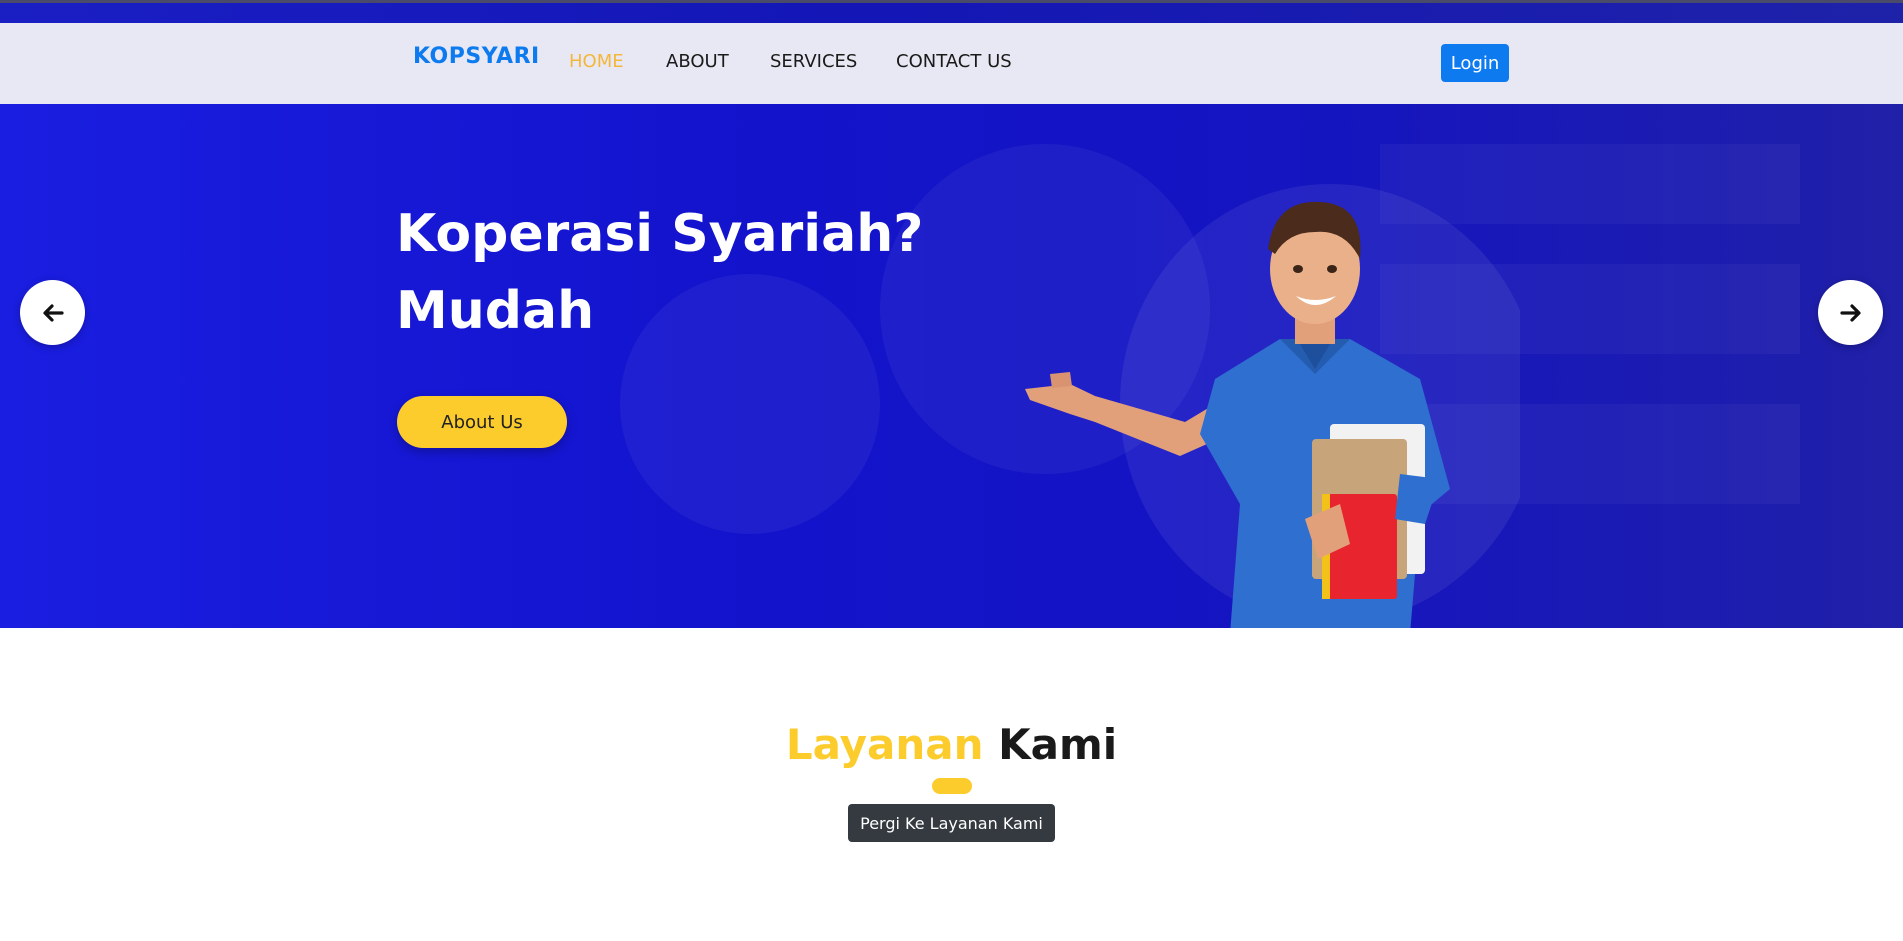 The width and height of the screenshot is (1903, 941). I want to click on nav-link-home: HOME, so click(596, 61).